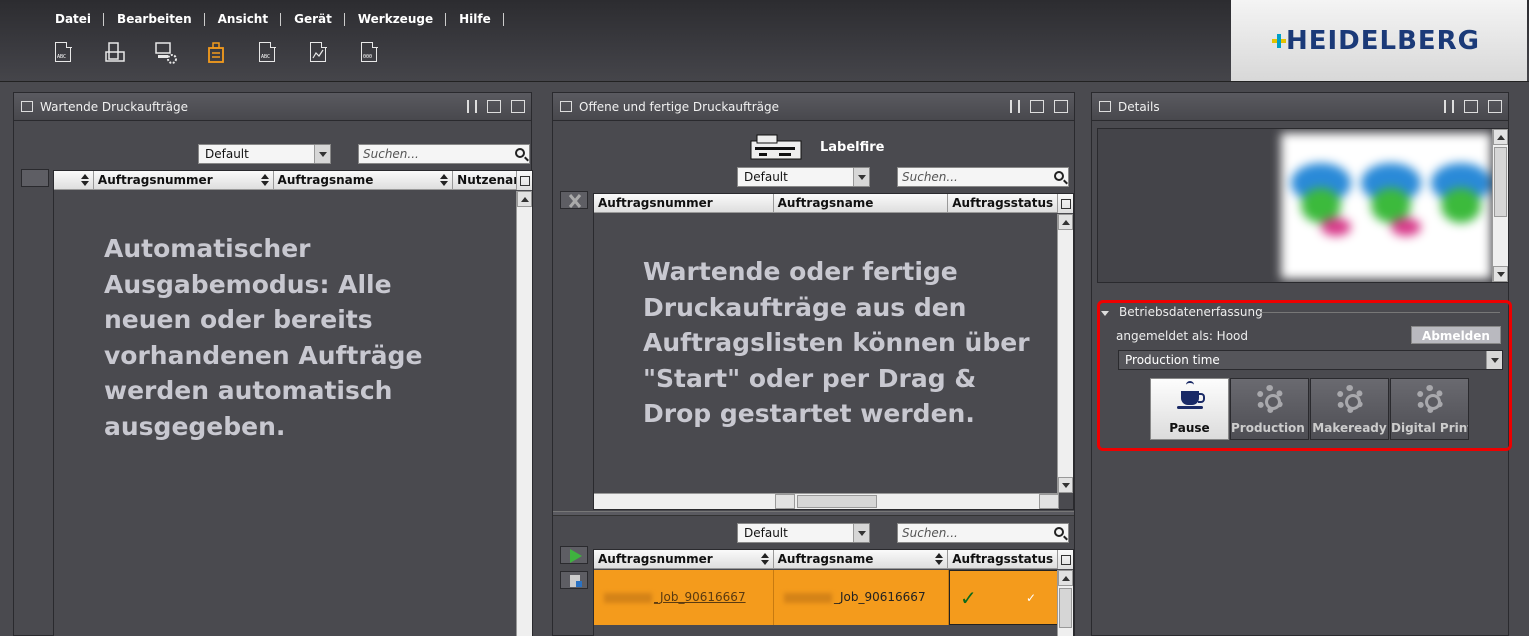 This screenshot has width=1529, height=636. Describe the element at coordinates (243, 19) in the screenshot. I see `menu-ansicht: Ansicht` at that location.